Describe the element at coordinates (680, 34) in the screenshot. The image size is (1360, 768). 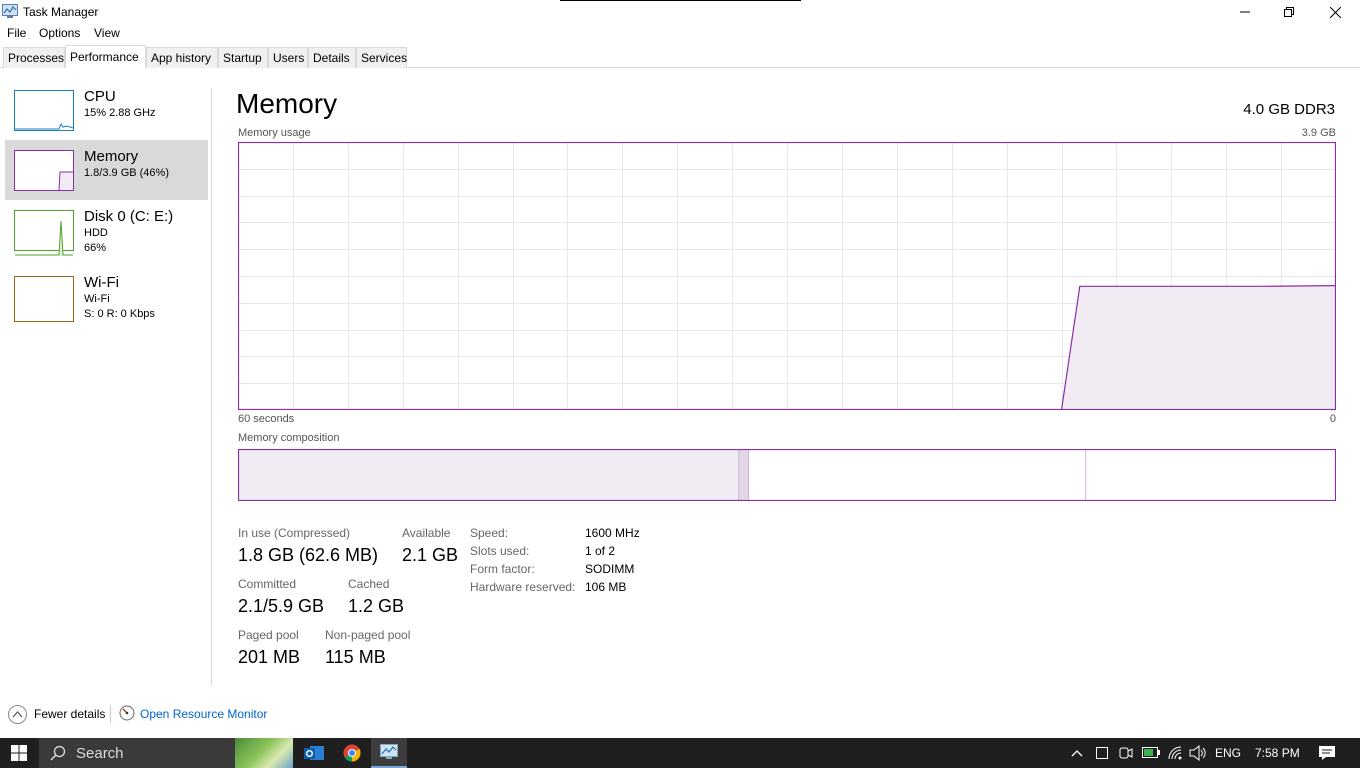
I see `menu-bar: File Options View` at that location.